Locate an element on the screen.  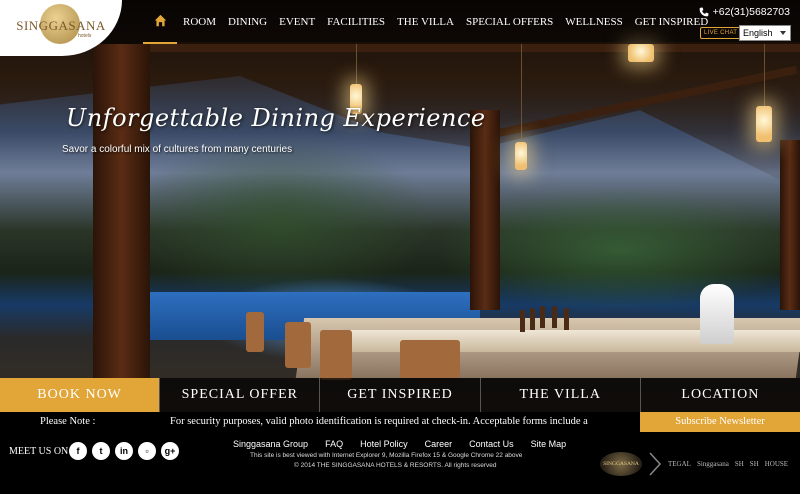
notice-label: Please Note : is located at coordinates (68, 421).